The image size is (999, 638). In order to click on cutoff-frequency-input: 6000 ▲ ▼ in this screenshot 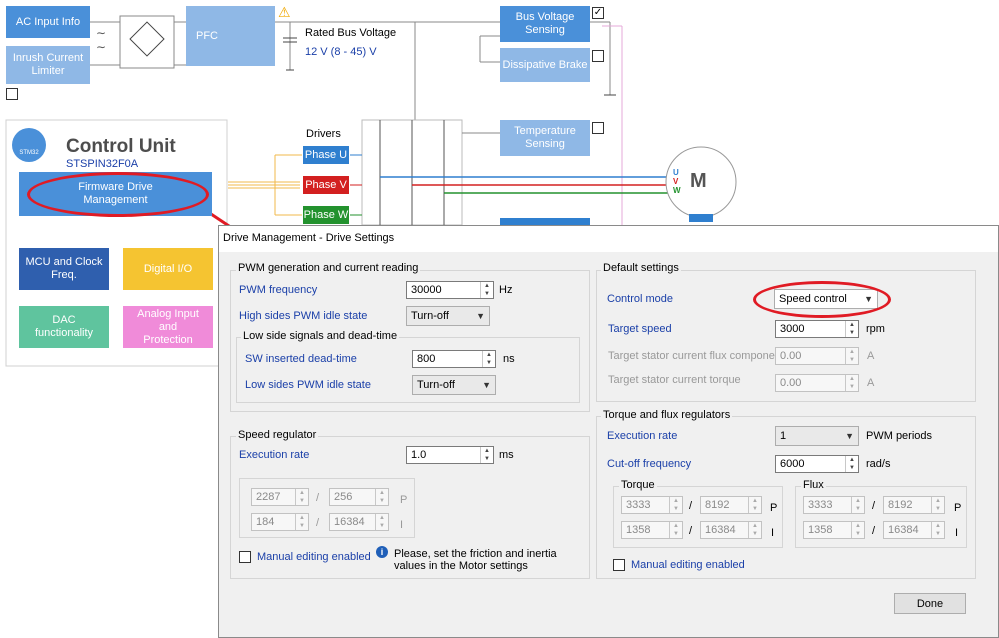, I will do `click(817, 464)`.